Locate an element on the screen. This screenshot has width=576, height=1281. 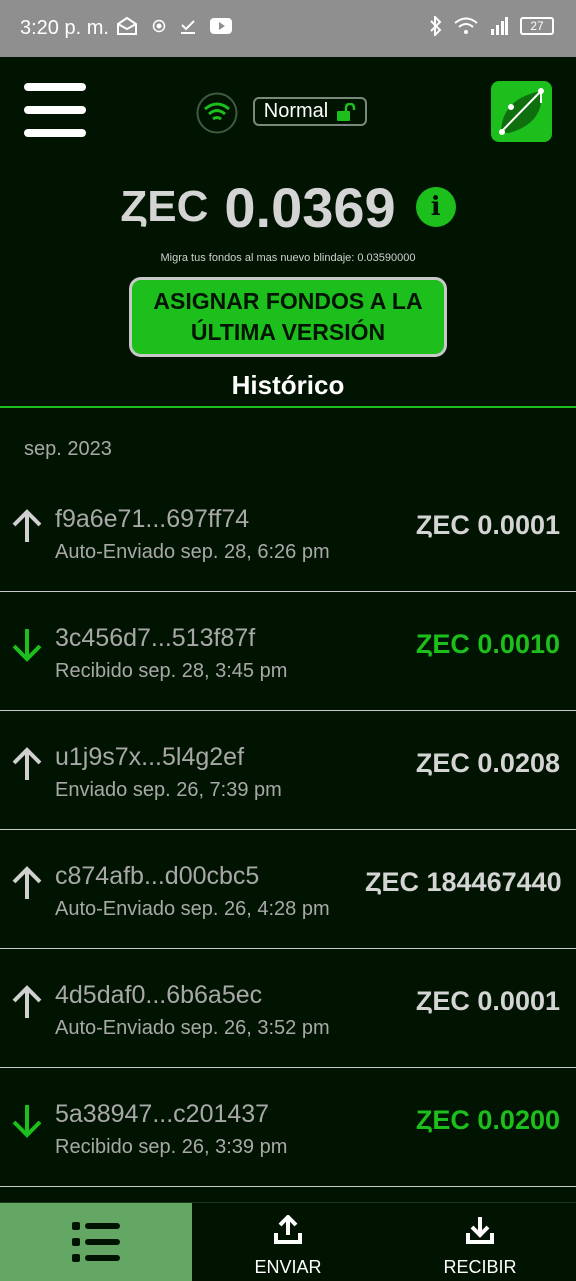
mail-icon is located at coordinates (127, 25).